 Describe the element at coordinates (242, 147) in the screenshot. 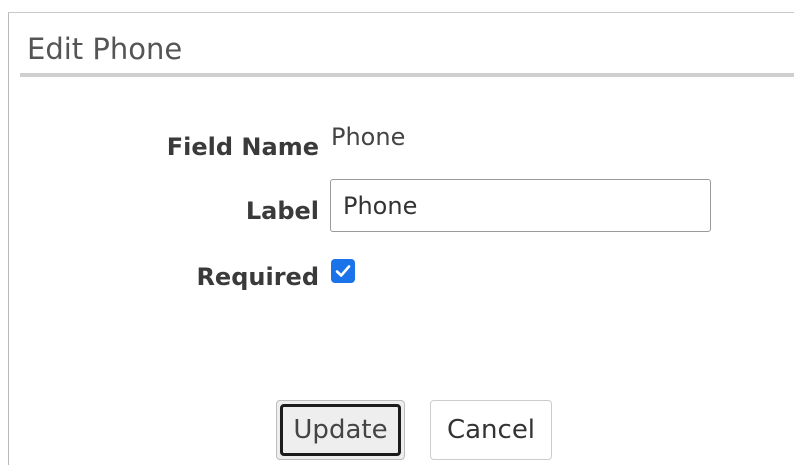

I see `field-name-label: Field Name` at that location.